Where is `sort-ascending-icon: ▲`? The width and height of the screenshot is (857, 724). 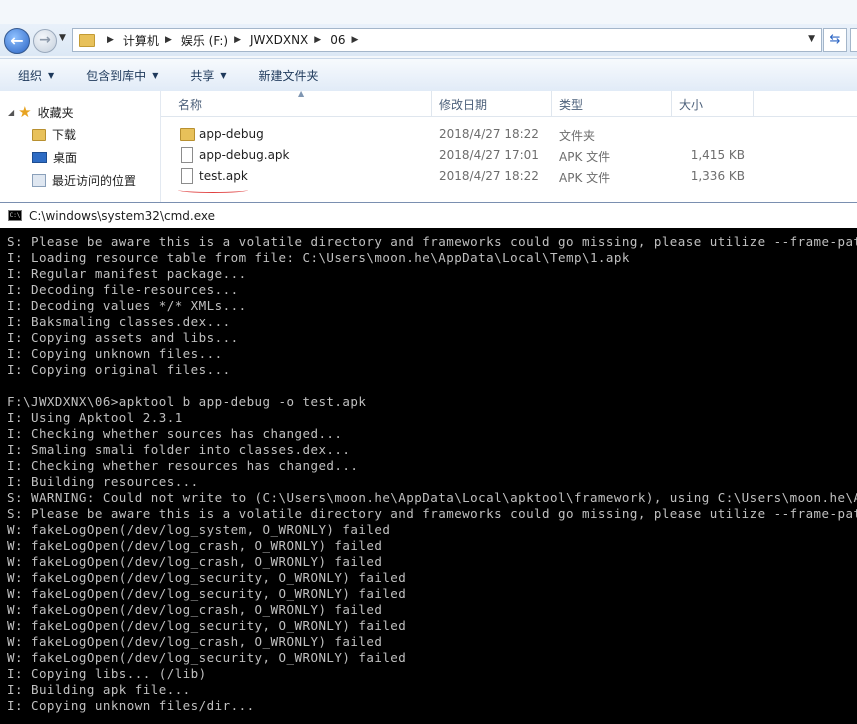
sort-ascending-icon: ▲ is located at coordinates (301, 93).